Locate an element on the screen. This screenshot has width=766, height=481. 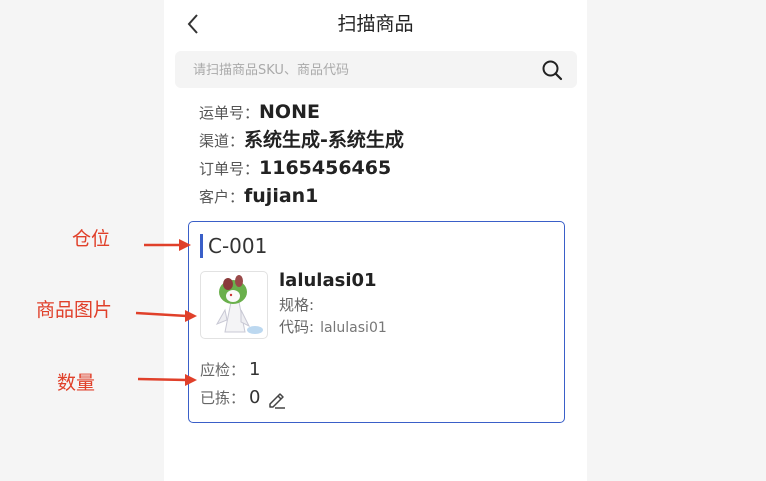
product-figure-icon is located at coordinates (239, 304).